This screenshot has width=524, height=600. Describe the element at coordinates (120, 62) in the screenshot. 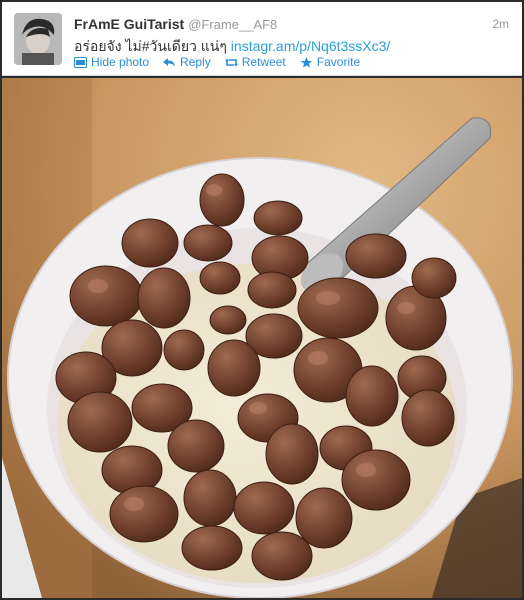

I see `hide-photo-label: Hide photo` at that location.